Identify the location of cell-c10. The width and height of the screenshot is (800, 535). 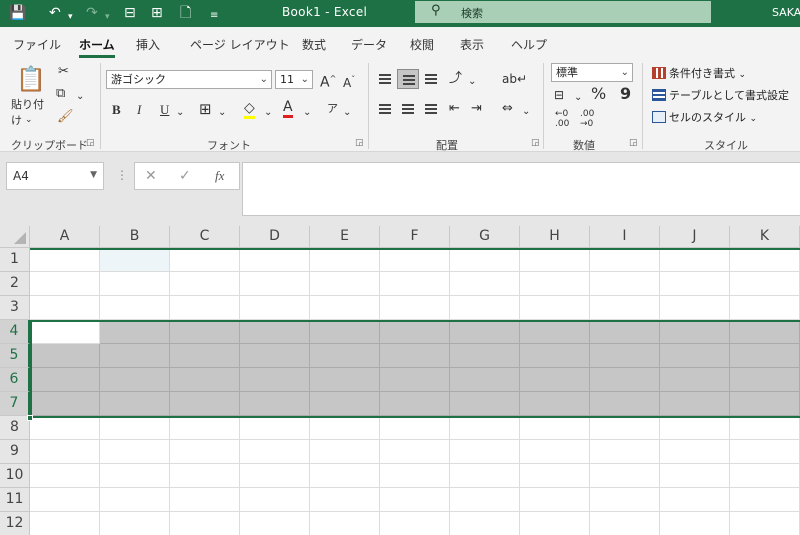
(205, 476).